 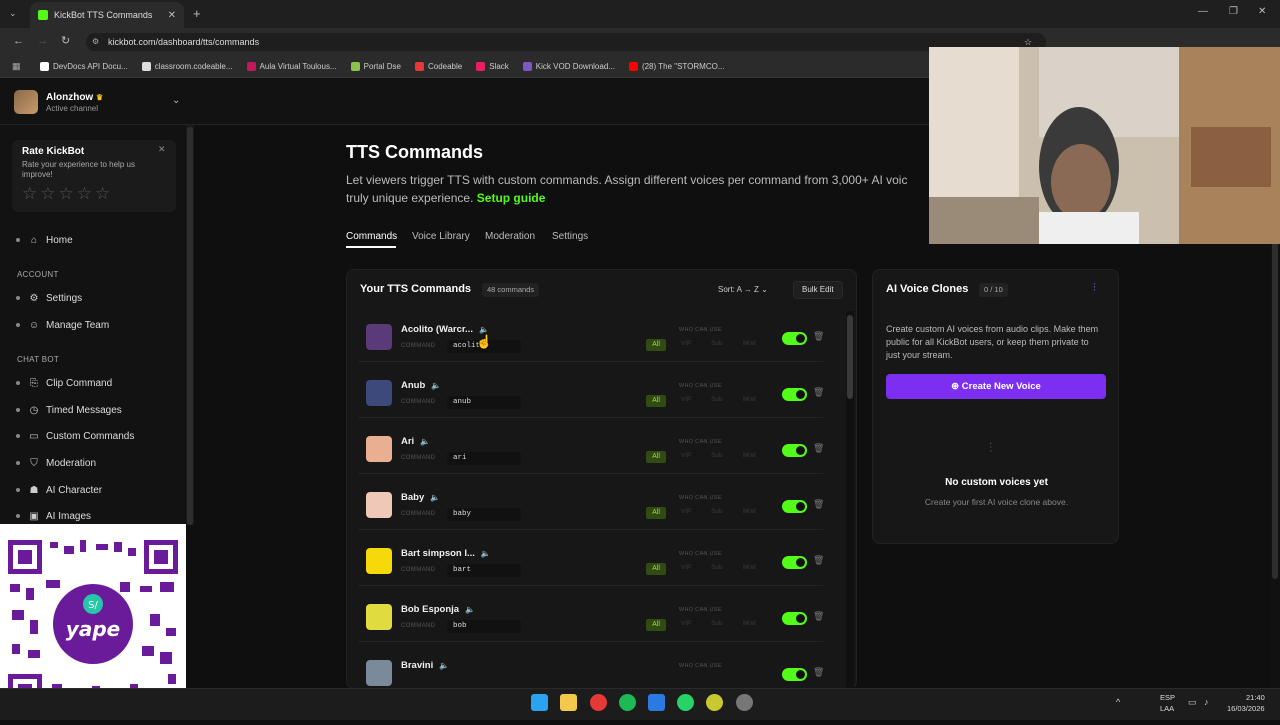 What do you see at coordinates (96, 436) in the screenshot?
I see `sidebar-item-custom-commands: ▭ Custom Commands` at bounding box center [96, 436].